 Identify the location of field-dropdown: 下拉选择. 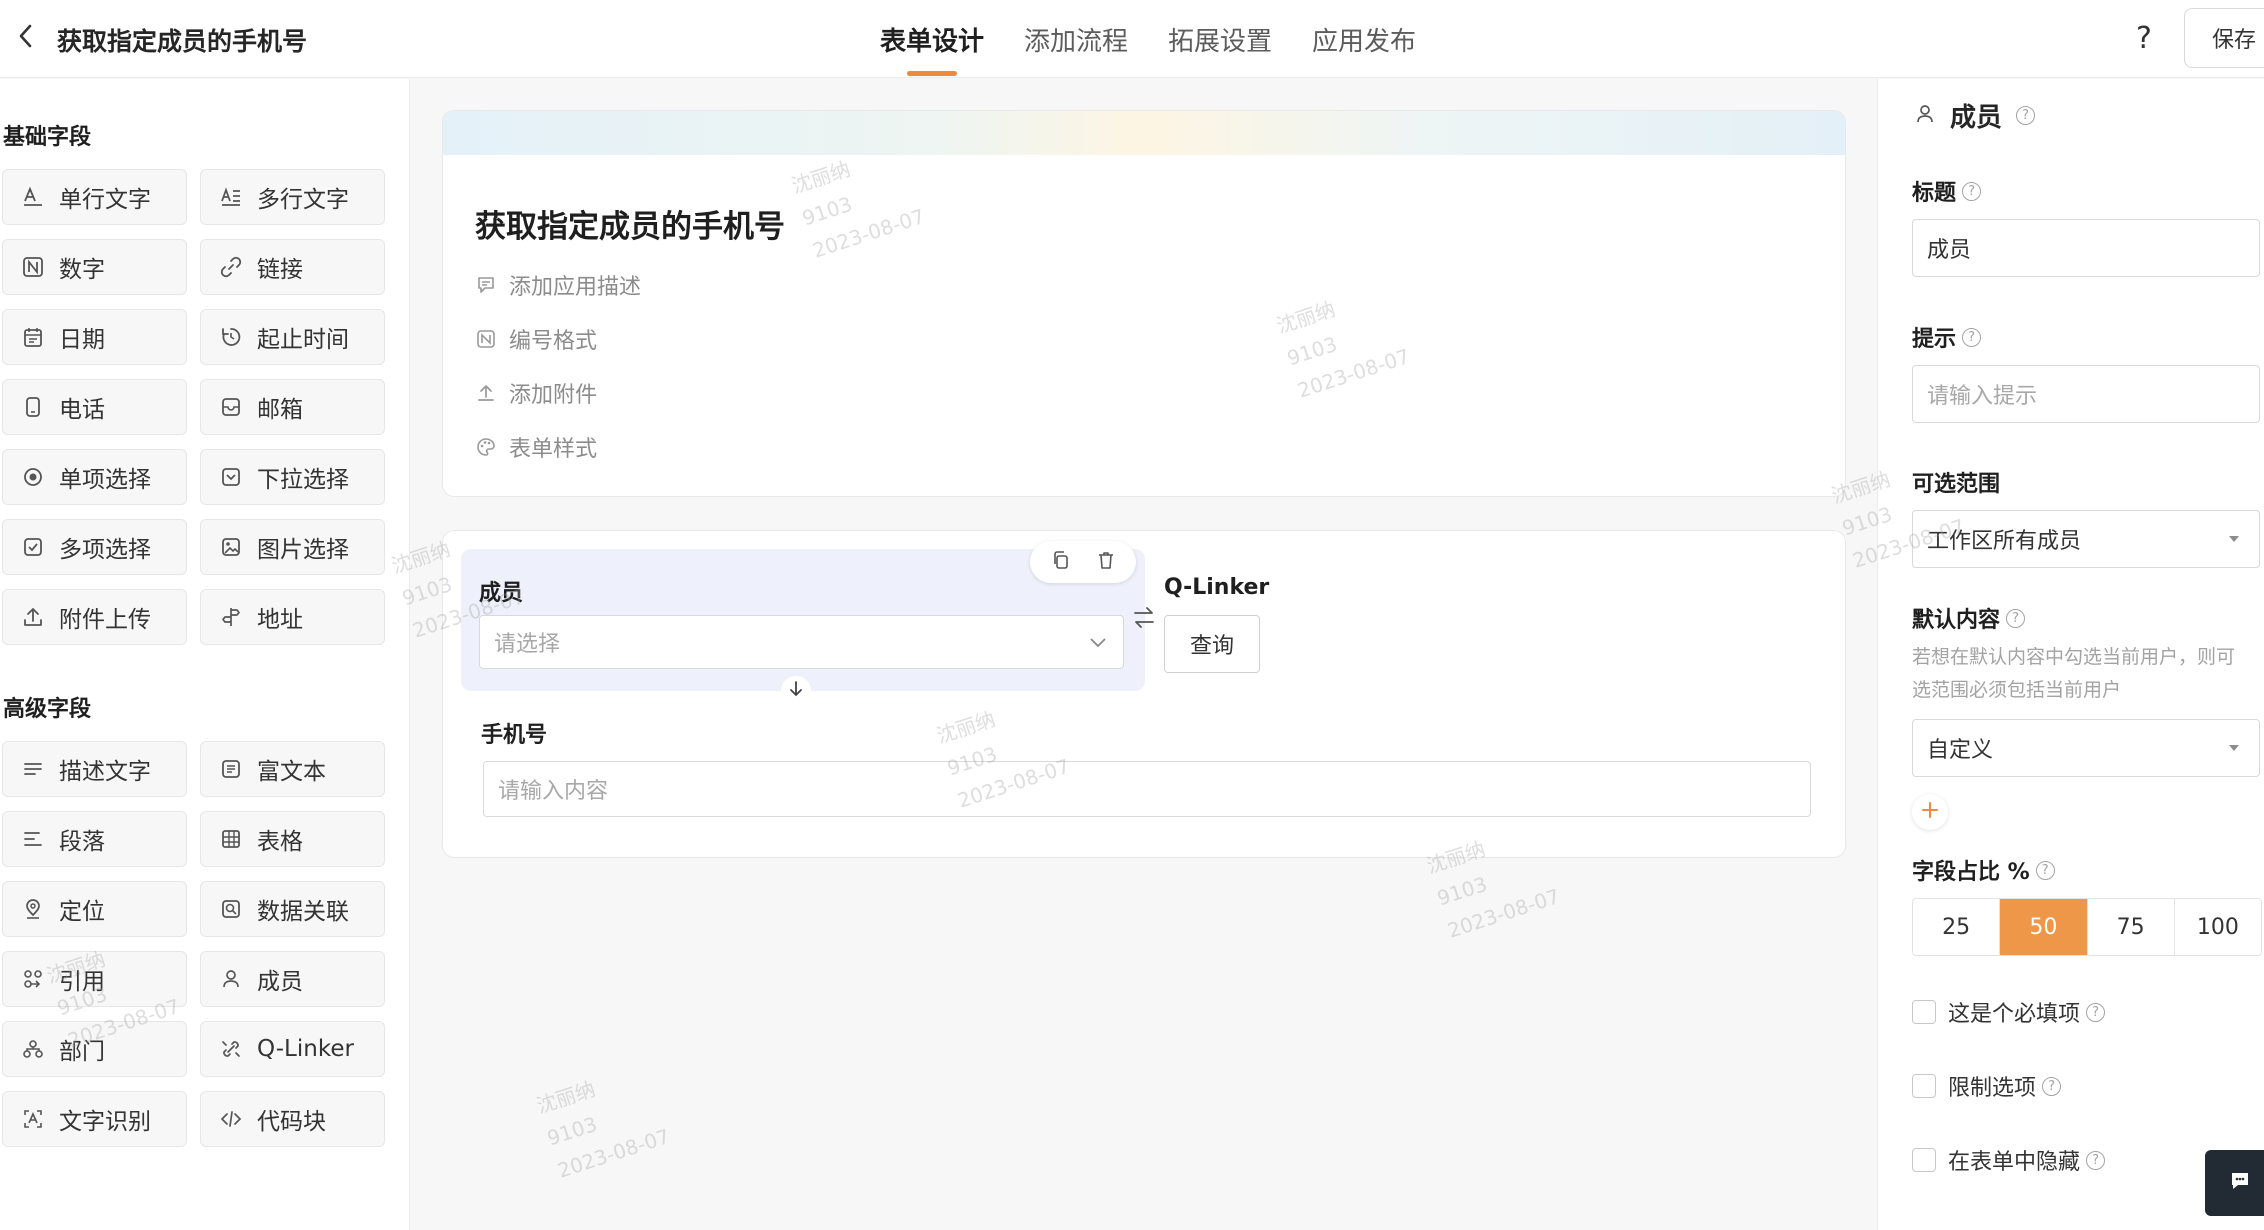
(292, 477).